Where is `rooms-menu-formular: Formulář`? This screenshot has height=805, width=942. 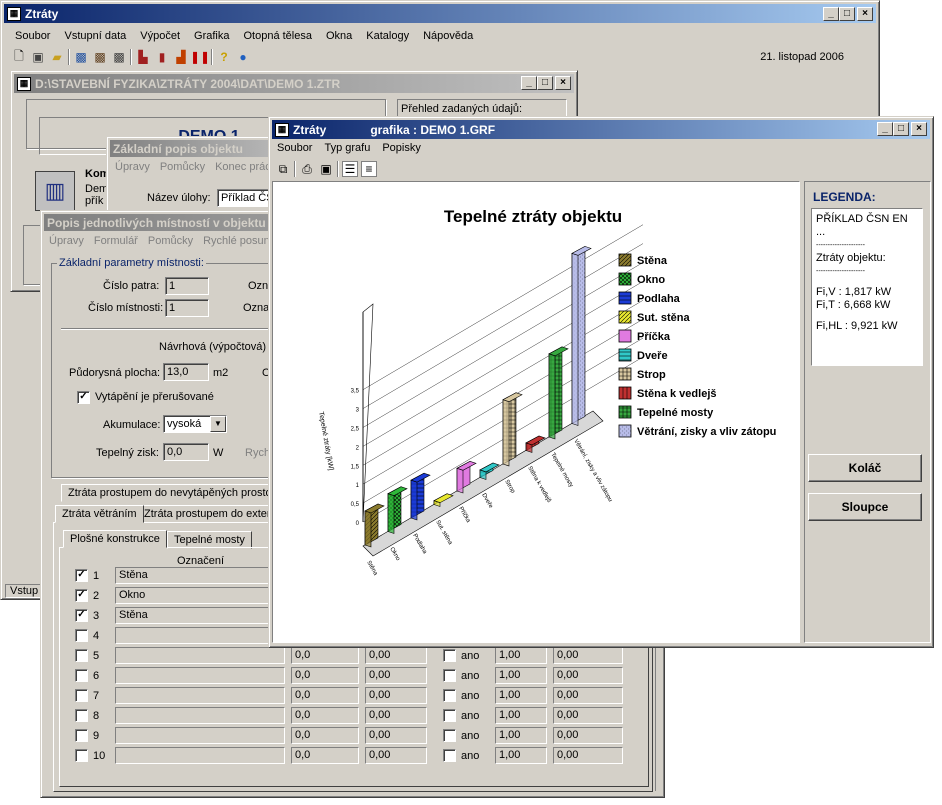
rooms-menu-formular: Formulář is located at coordinates (116, 241).